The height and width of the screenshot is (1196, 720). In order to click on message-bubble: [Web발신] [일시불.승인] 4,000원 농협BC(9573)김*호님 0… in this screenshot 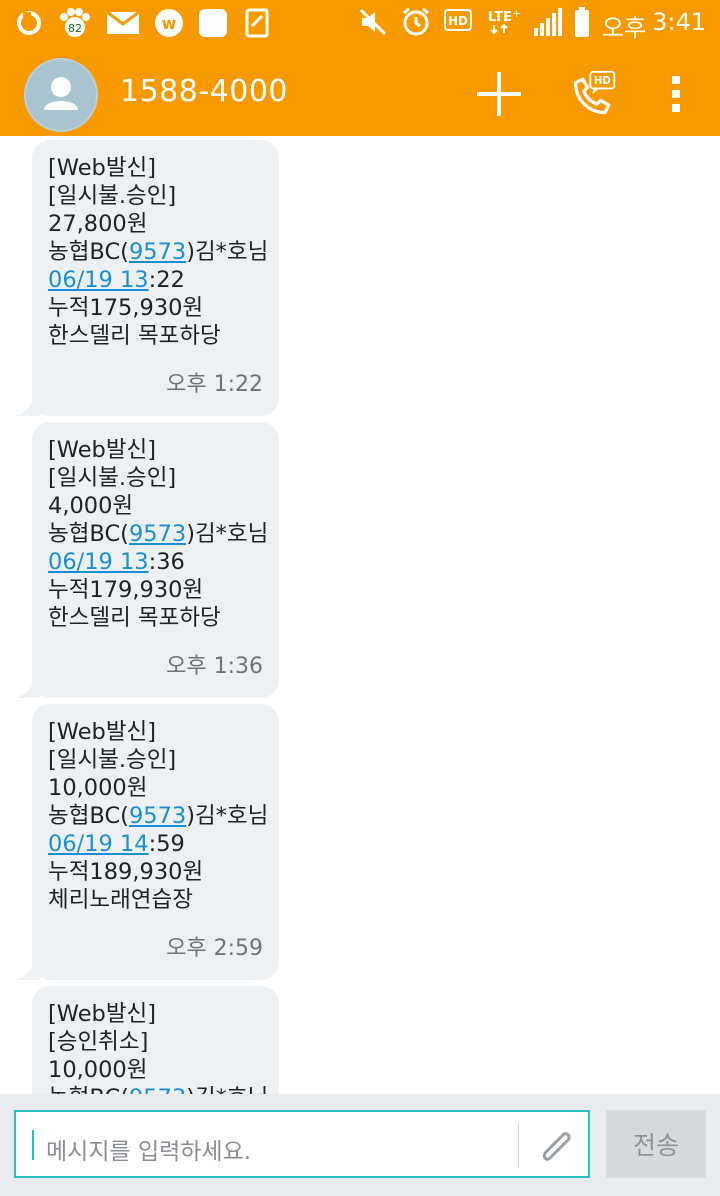, I will do `click(144, 560)`.